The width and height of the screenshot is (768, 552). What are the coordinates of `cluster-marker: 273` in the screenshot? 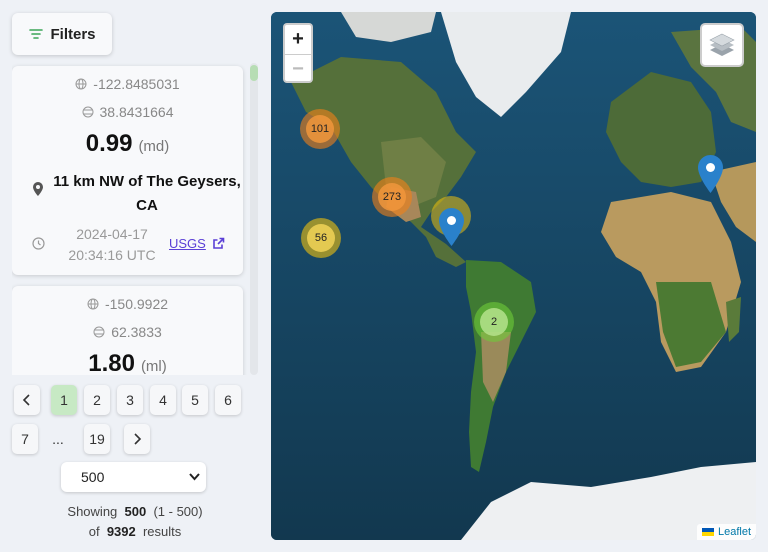 It's located at (392, 197).